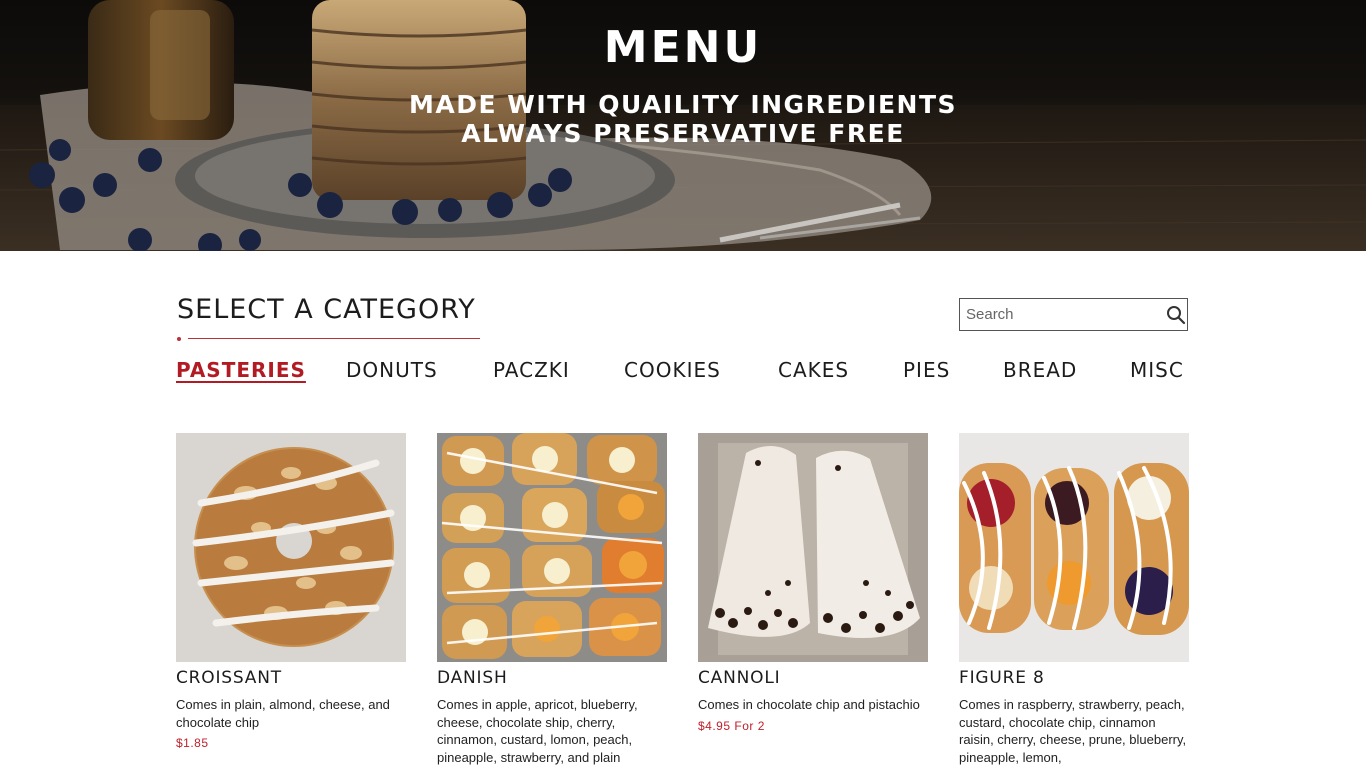  I want to click on hero-subtitle-line1: MADE WITH QUAILITY INGREDIENTS, so click(683, 104).